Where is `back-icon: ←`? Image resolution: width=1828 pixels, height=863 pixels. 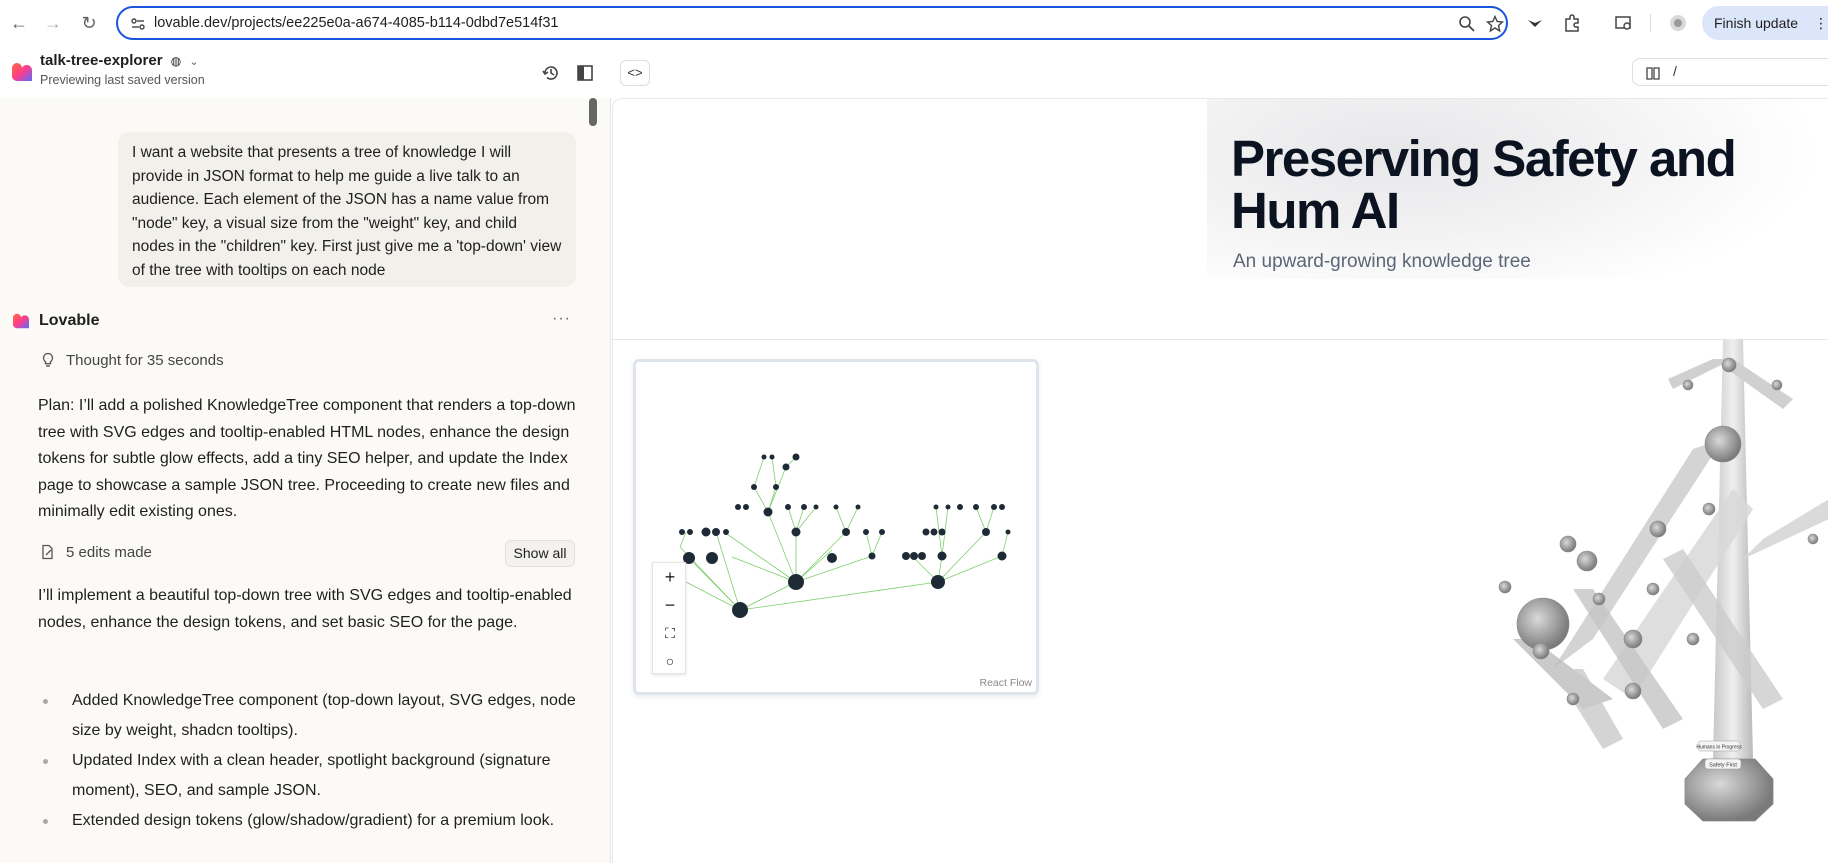
back-icon: ← is located at coordinates (19, 23).